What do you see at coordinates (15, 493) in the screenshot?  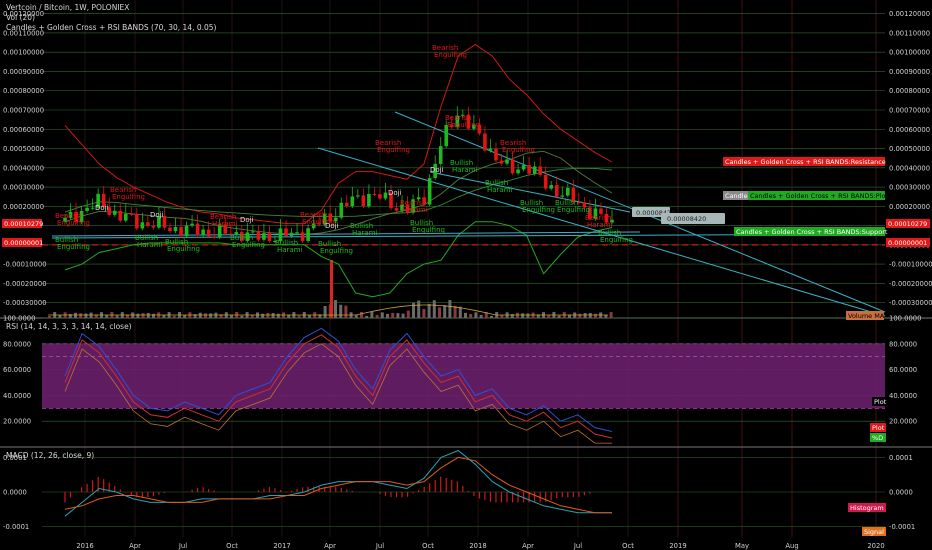 I see `macd-y-tick-left: 0.0000` at bounding box center [15, 493].